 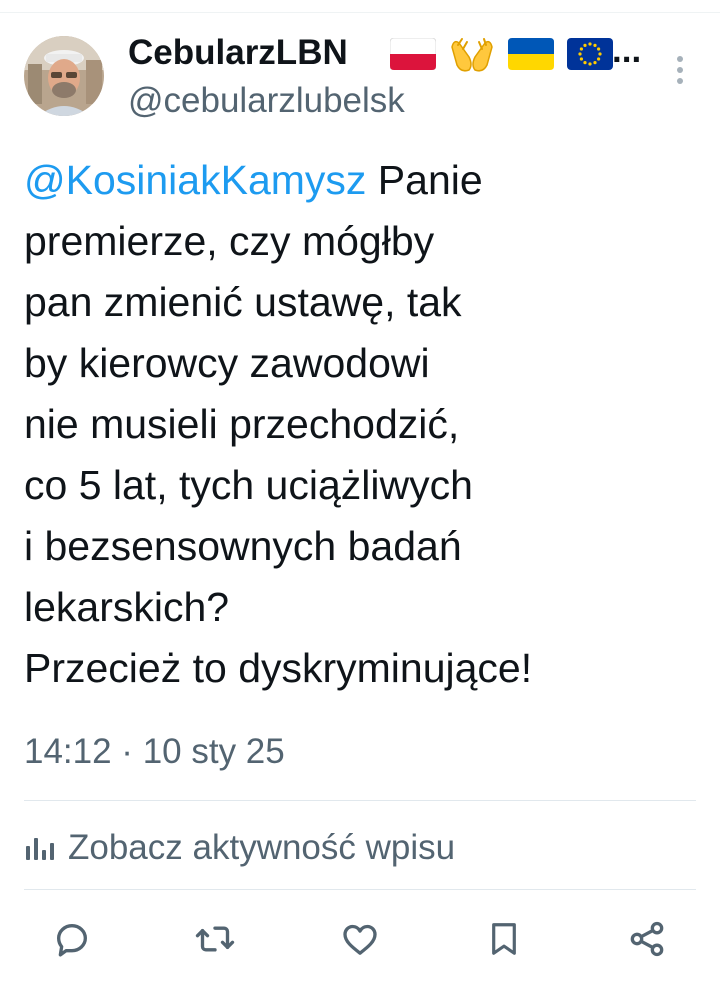 I want to click on poland-flag-icon, so click(x=413, y=54).